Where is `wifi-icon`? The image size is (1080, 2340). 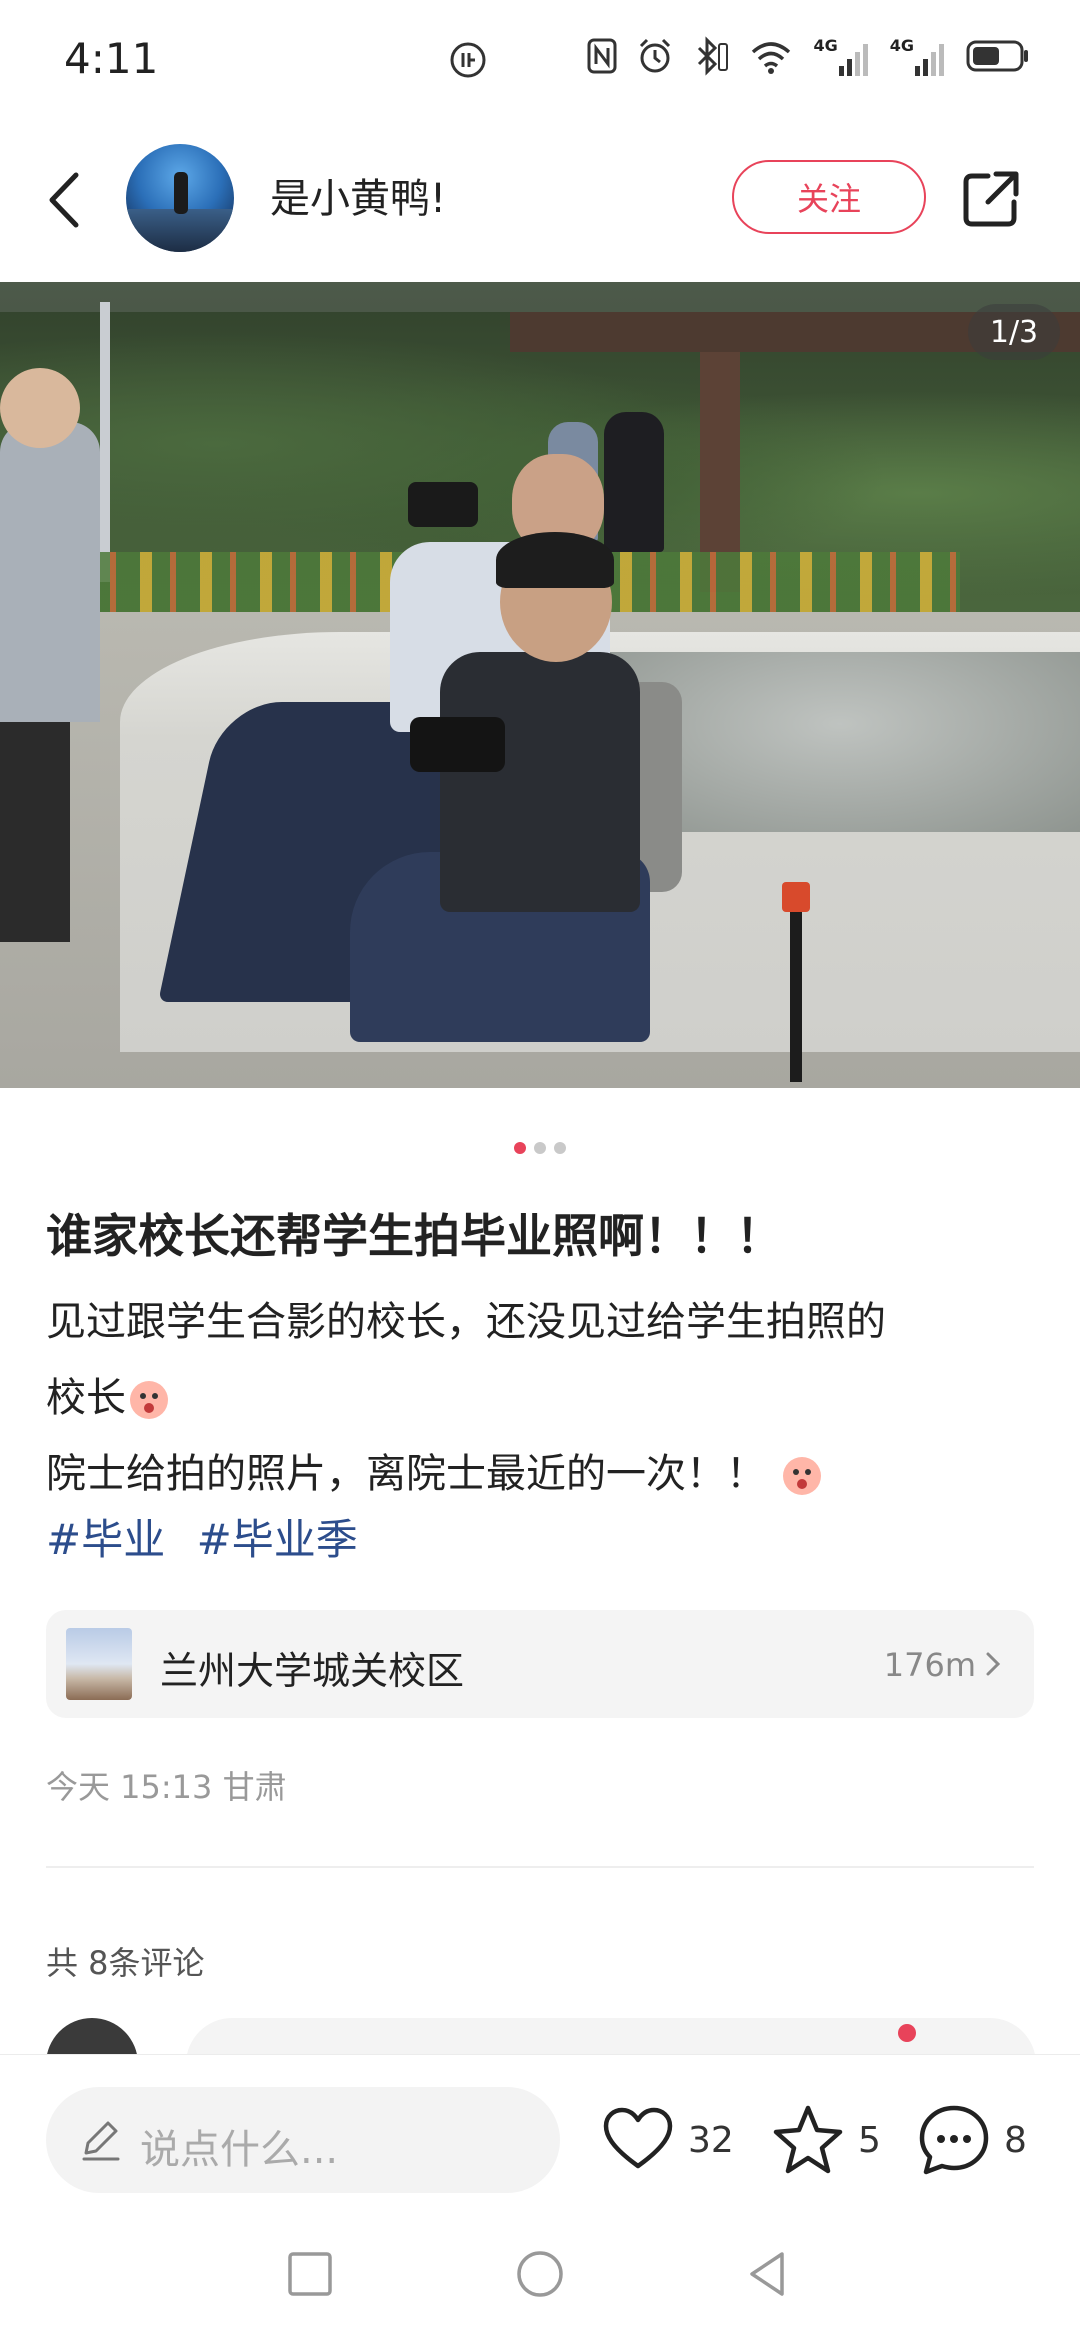
wifi-icon is located at coordinates (771, 58).